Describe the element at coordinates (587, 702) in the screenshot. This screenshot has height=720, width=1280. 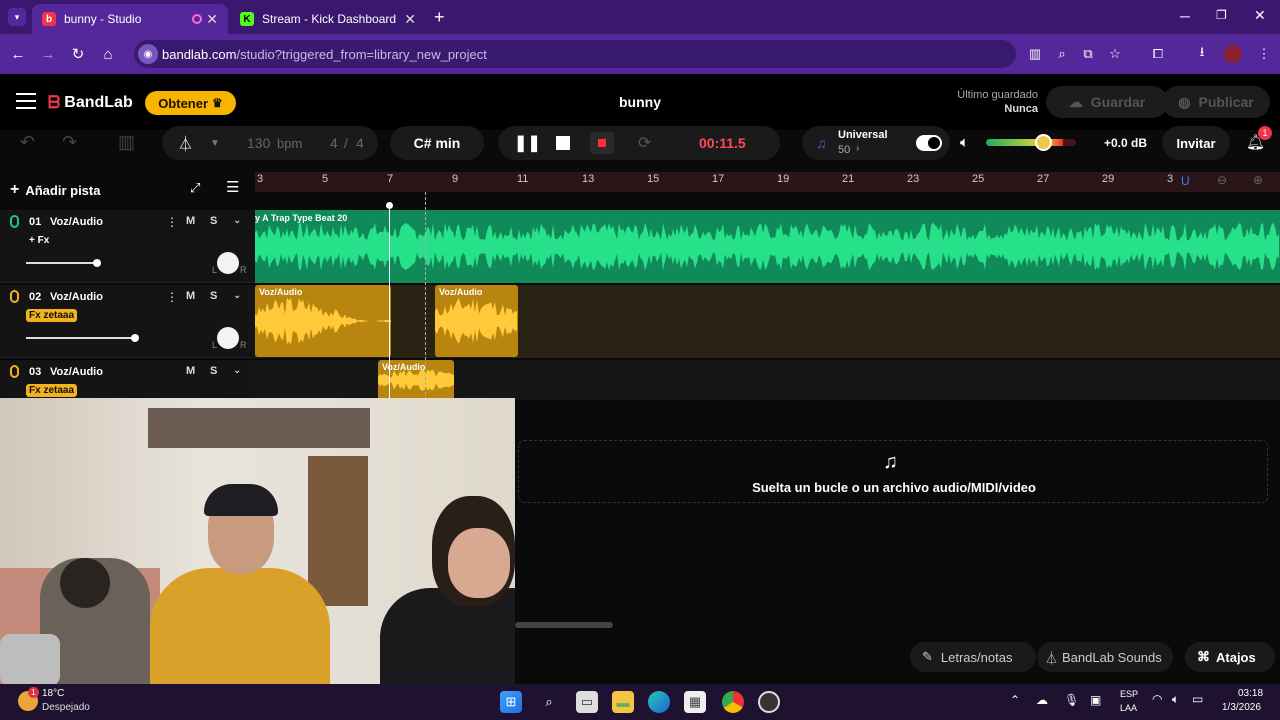
I see `task-view-icon: ▭` at that location.